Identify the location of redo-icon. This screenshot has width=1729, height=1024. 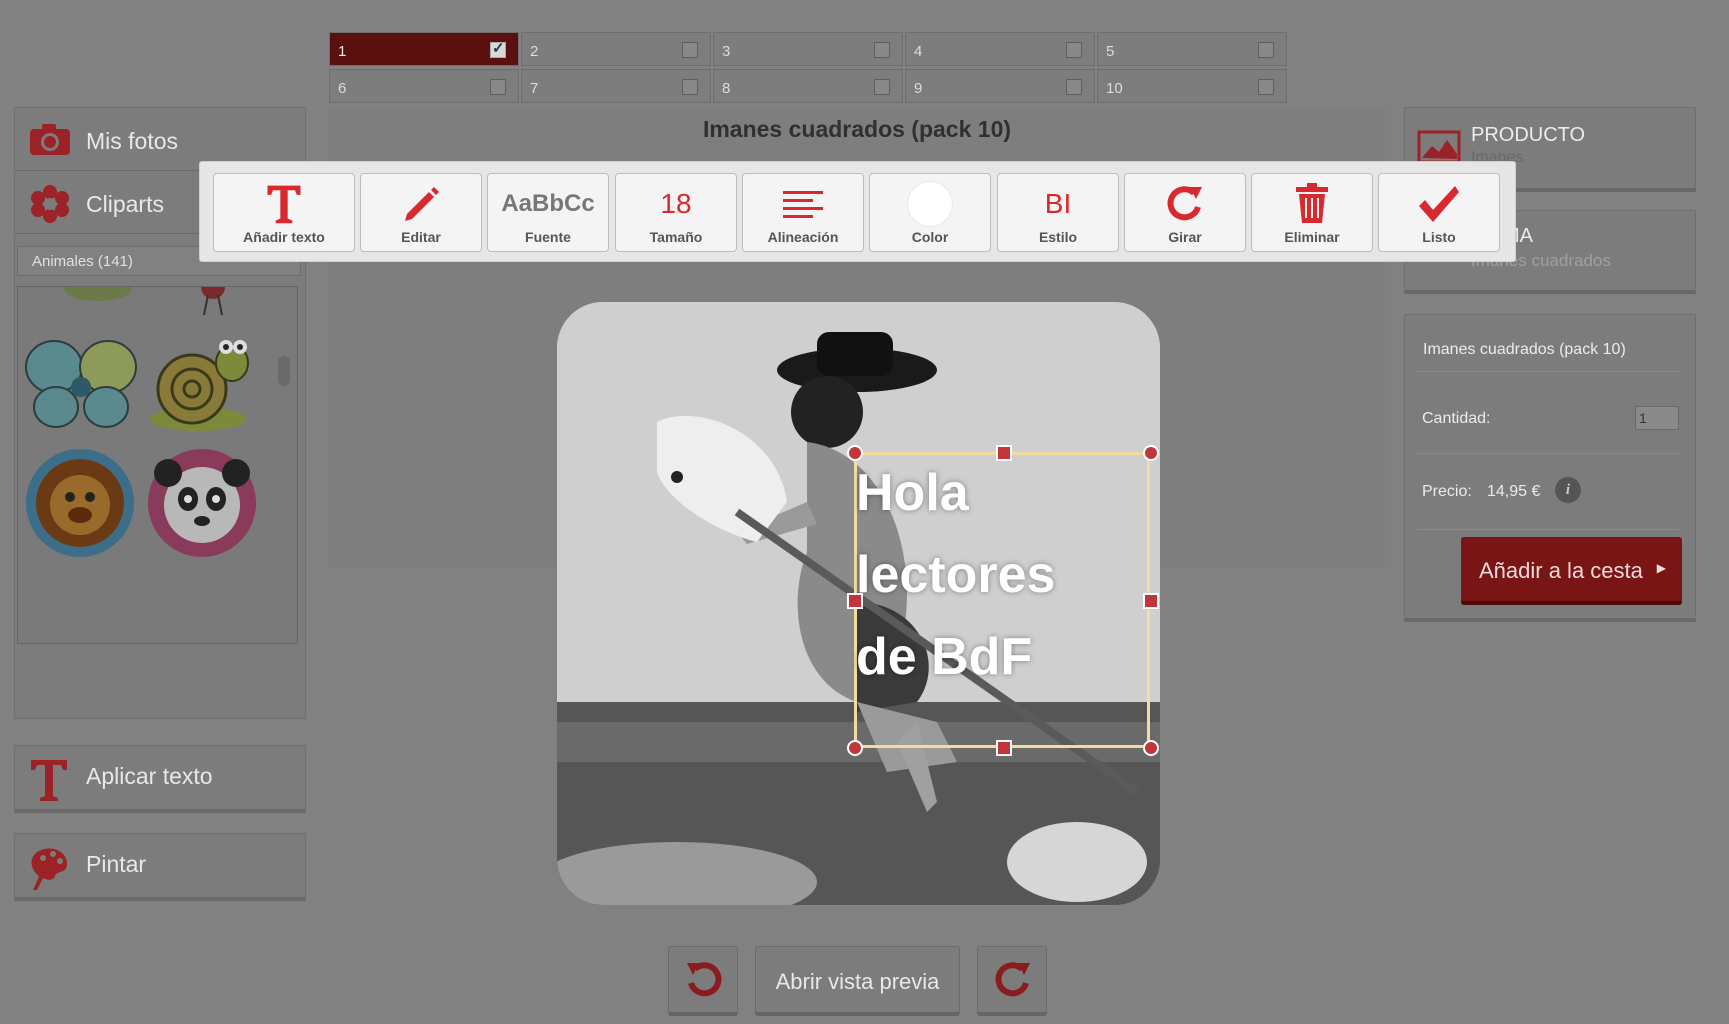
(1013, 982).